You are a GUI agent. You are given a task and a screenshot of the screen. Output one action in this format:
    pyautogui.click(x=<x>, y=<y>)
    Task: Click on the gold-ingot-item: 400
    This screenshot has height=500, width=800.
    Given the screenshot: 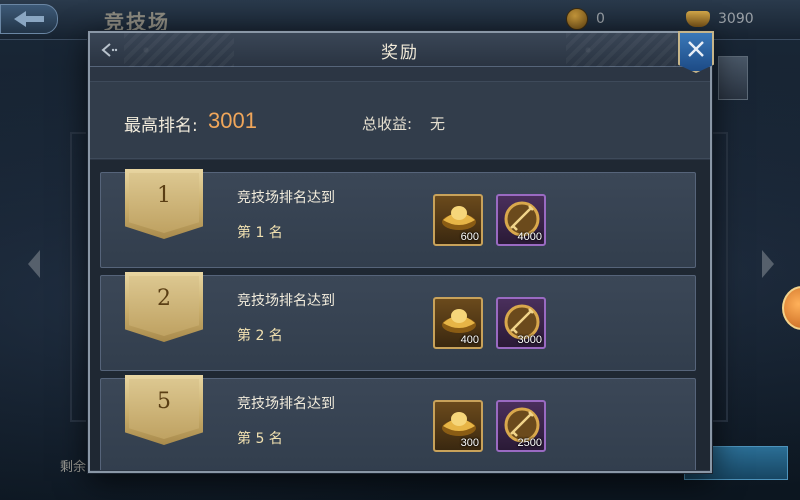 What is the action you would take?
    pyautogui.click(x=458, y=323)
    